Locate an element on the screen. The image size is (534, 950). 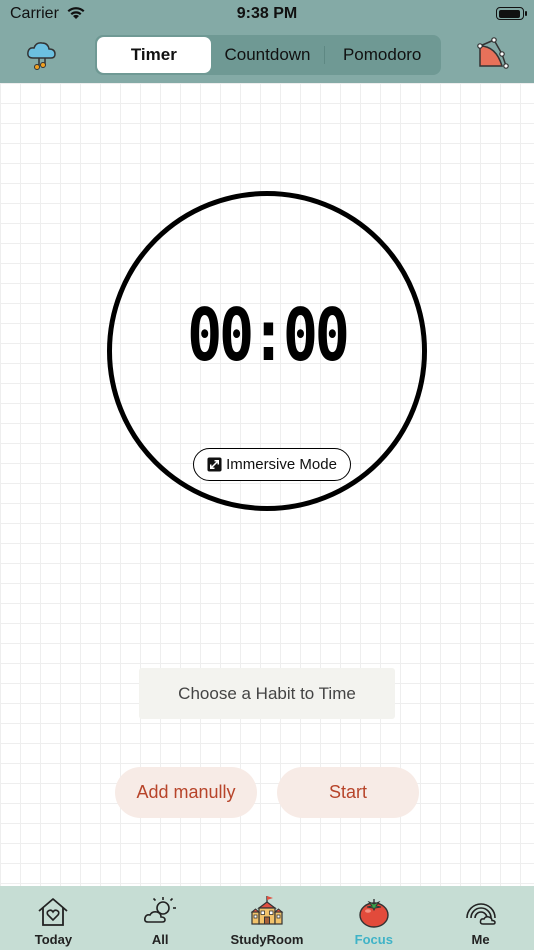
choose-habit-button: Choose a Habit to Time is located at coordinates (267, 693).